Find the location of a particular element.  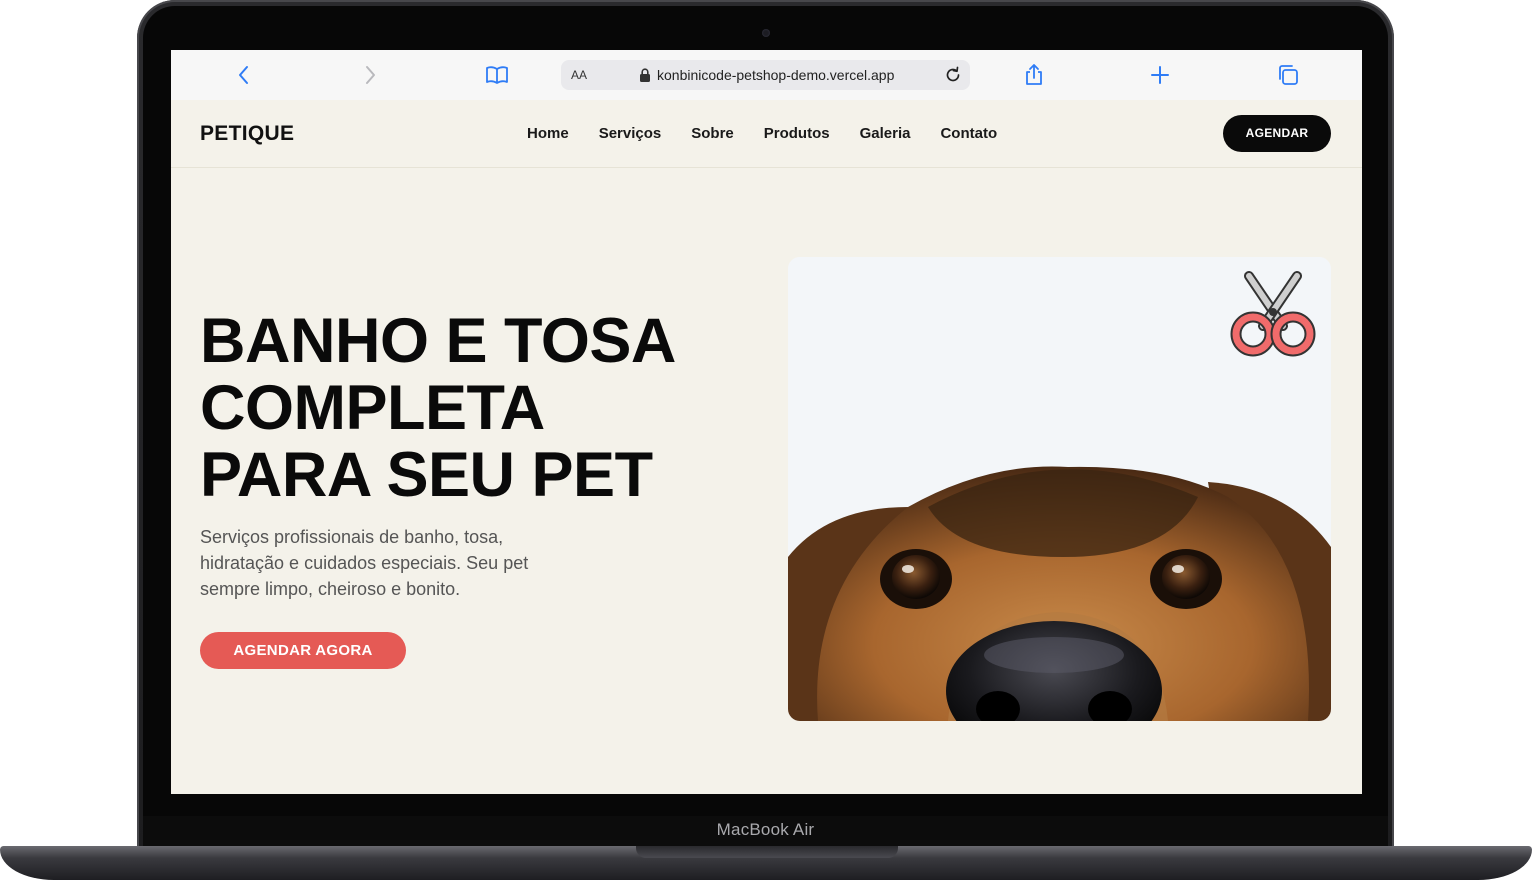

reload-icon is located at coordinates (953, 75).